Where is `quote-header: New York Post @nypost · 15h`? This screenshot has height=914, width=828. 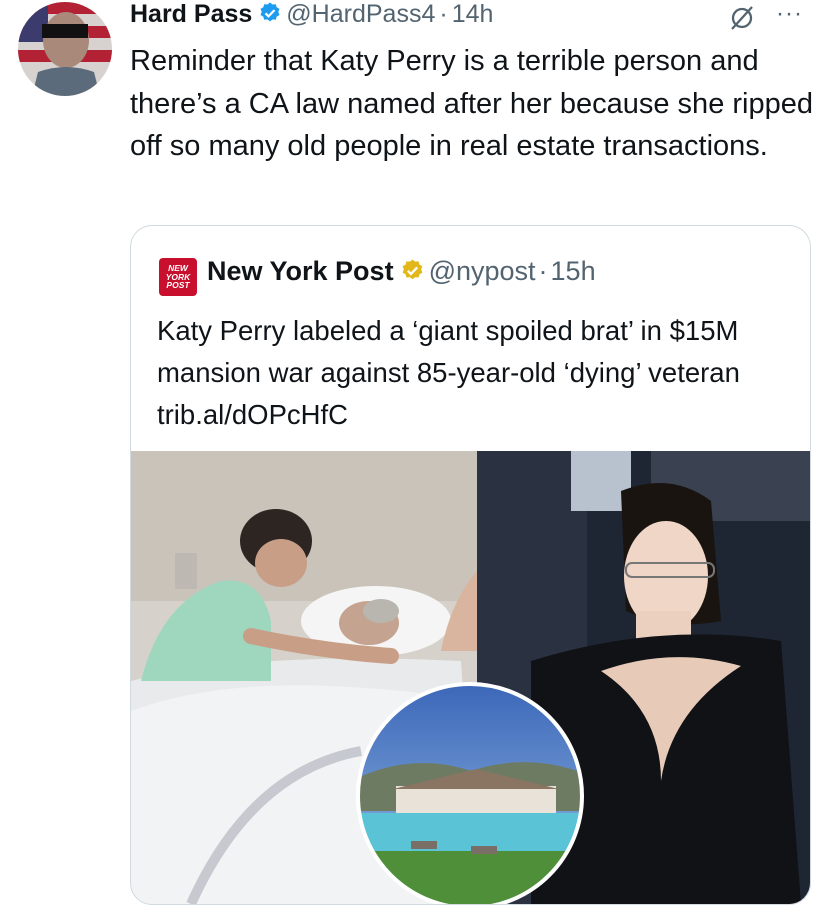 quote-header: New York Post @nypost · 15h is located at coordinates (401, 273).